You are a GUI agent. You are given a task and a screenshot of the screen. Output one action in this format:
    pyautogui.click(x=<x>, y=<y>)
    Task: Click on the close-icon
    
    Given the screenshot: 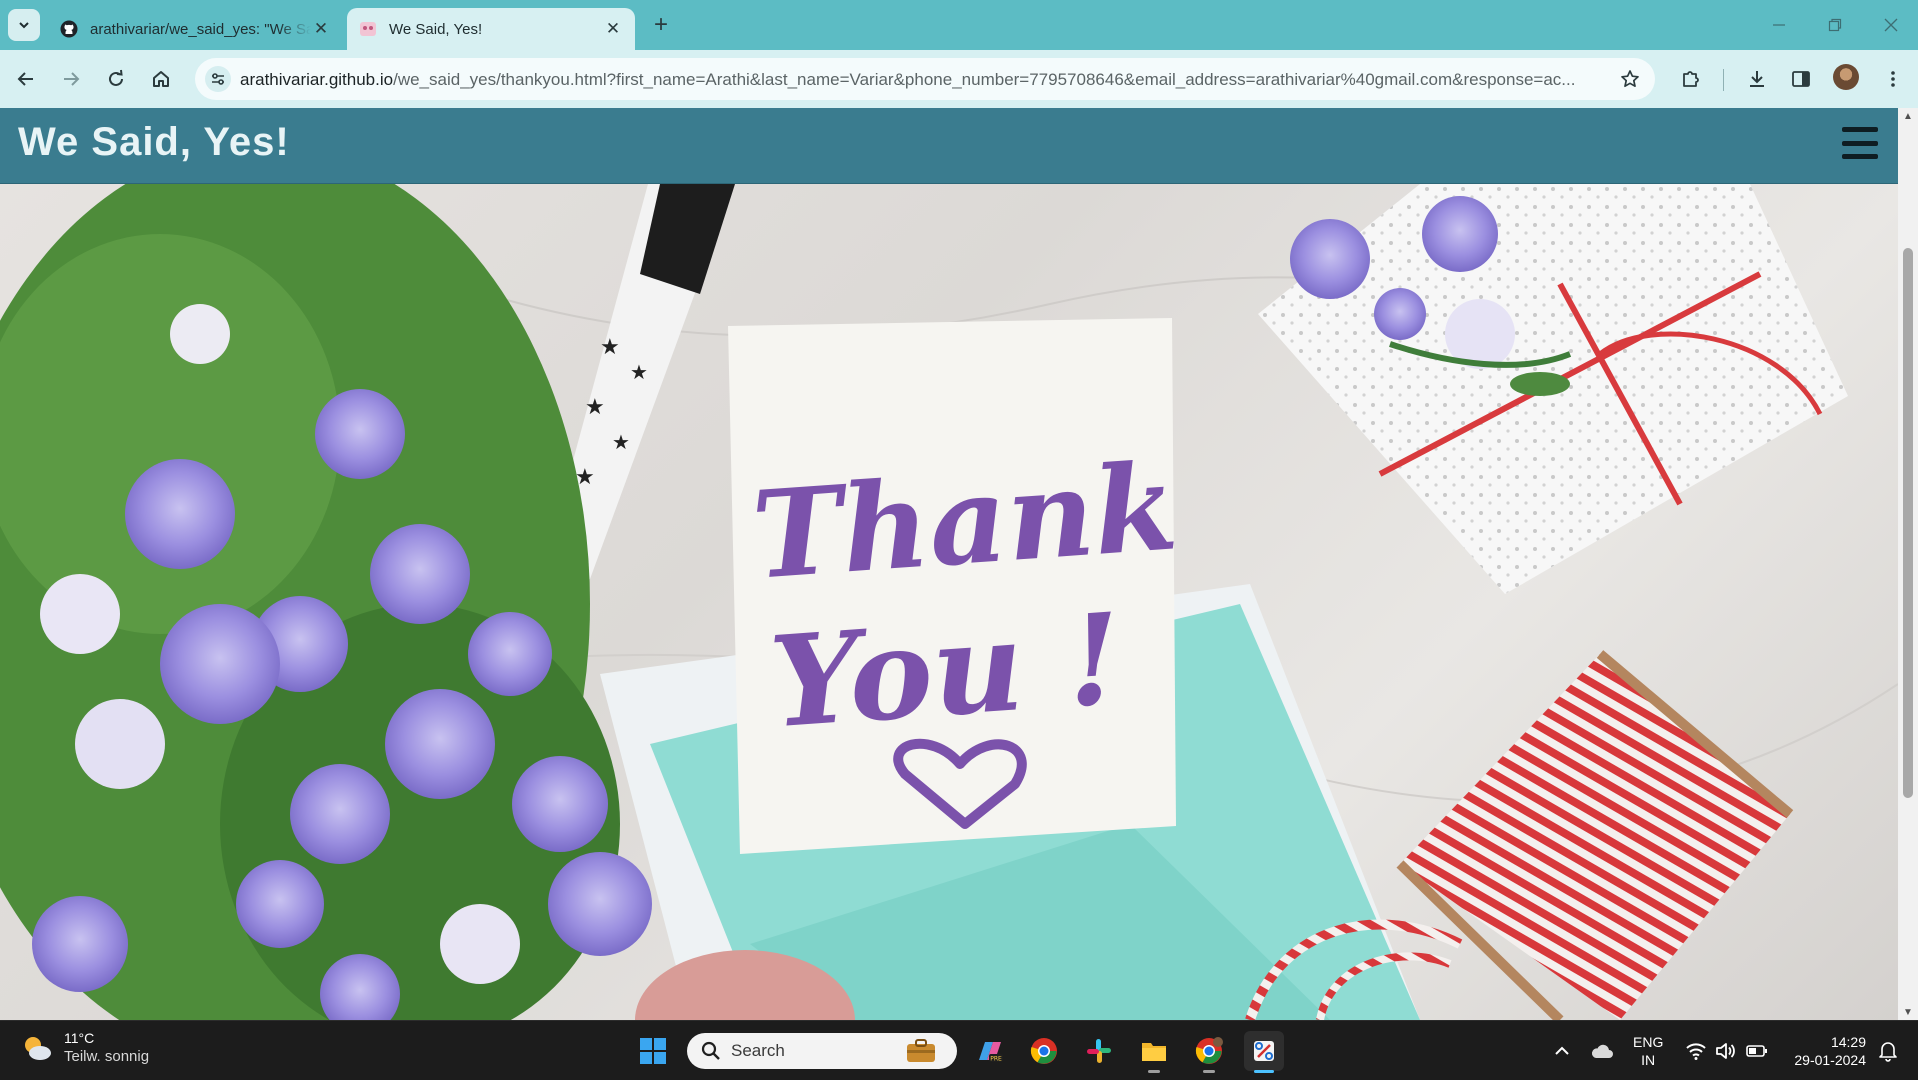 What is the action you would take?
    pyautogui.click(x=1891, y=25)
    